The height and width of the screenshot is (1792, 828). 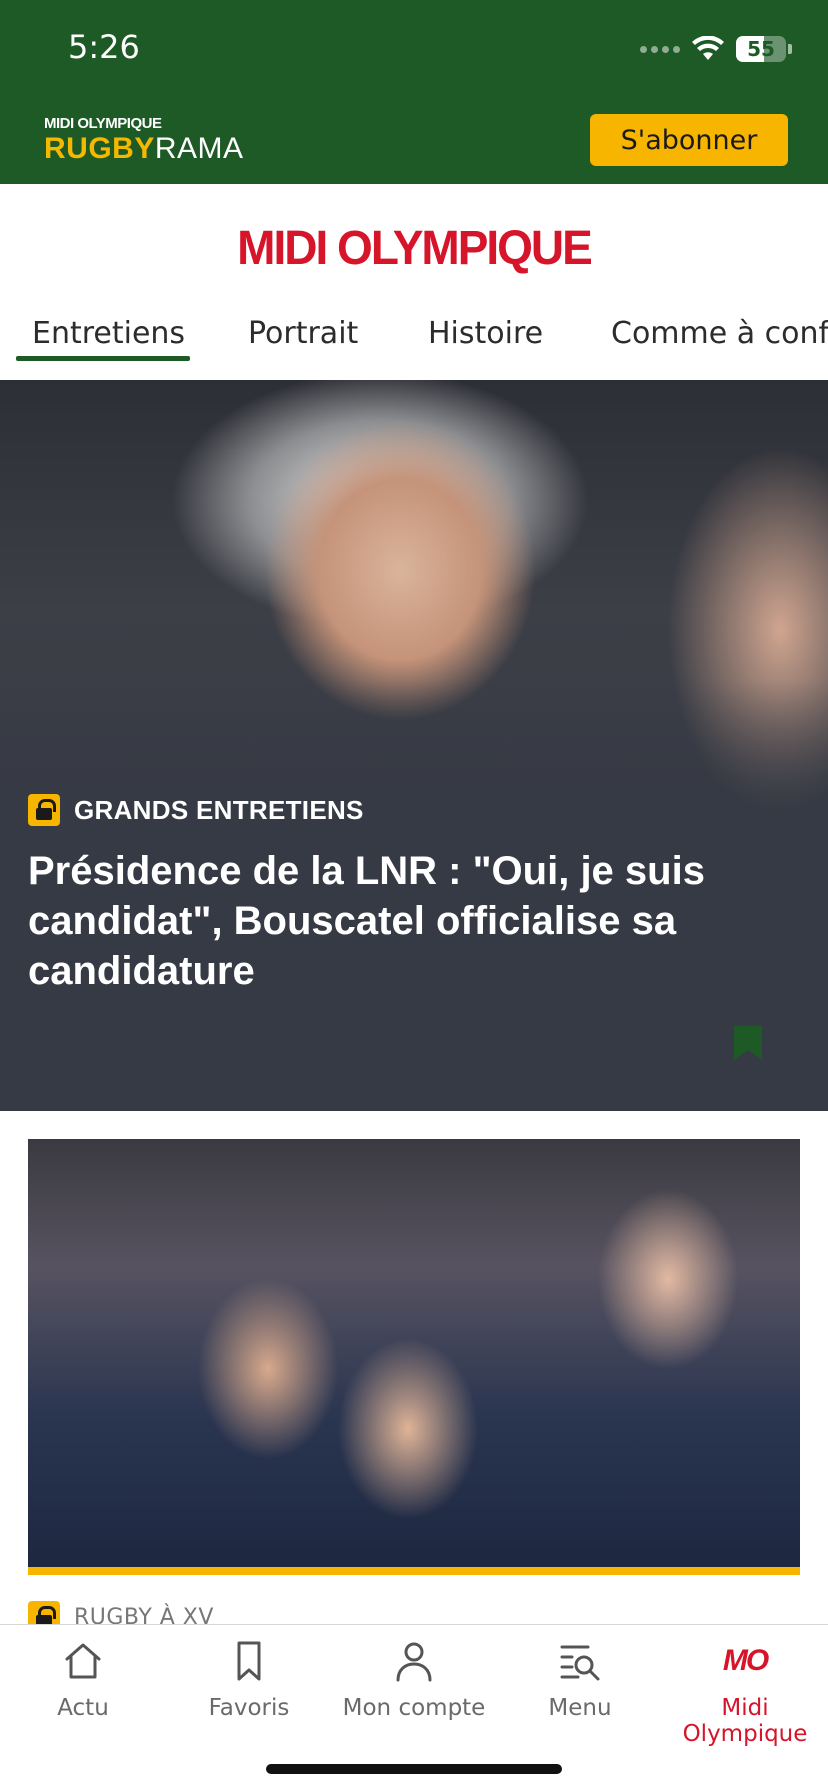 What do you see at coordinates (745, 1660) in the screenshot?
I see `mo-logo-icon: MO` at bounding box center [745, 1660].